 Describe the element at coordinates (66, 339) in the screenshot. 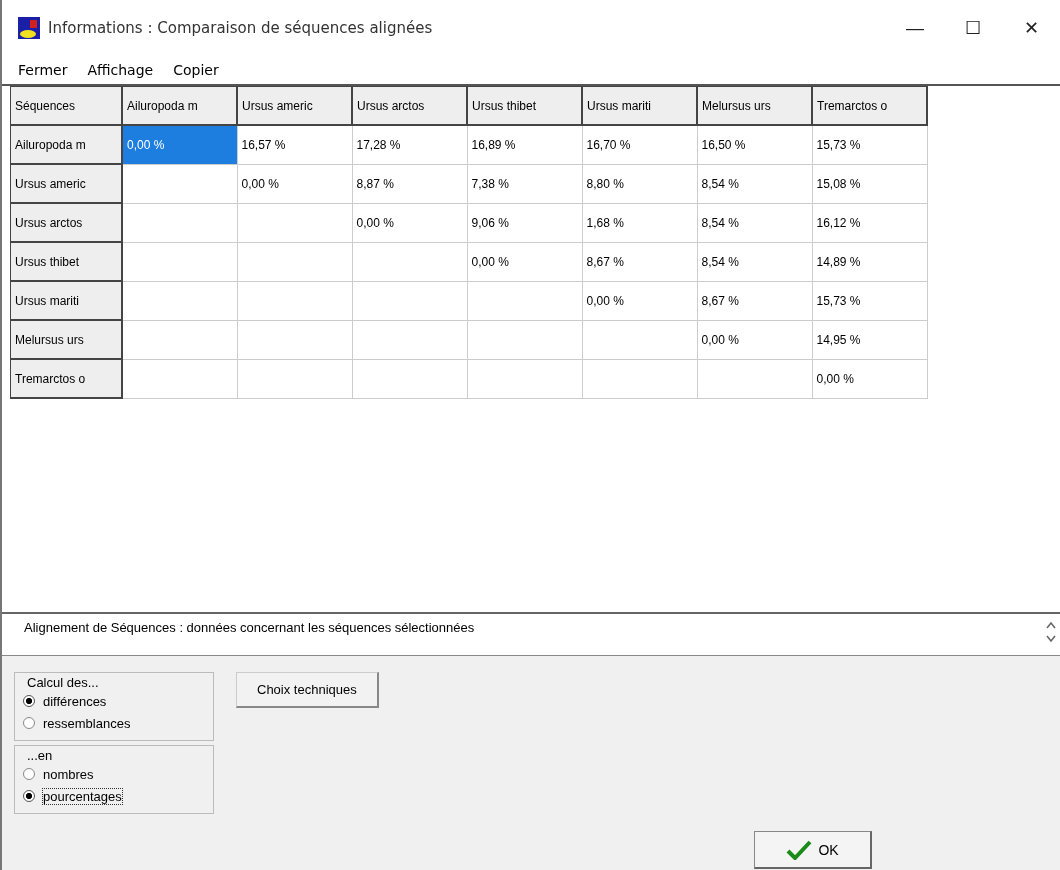

I see `row-header: Melursus urs` at that location.